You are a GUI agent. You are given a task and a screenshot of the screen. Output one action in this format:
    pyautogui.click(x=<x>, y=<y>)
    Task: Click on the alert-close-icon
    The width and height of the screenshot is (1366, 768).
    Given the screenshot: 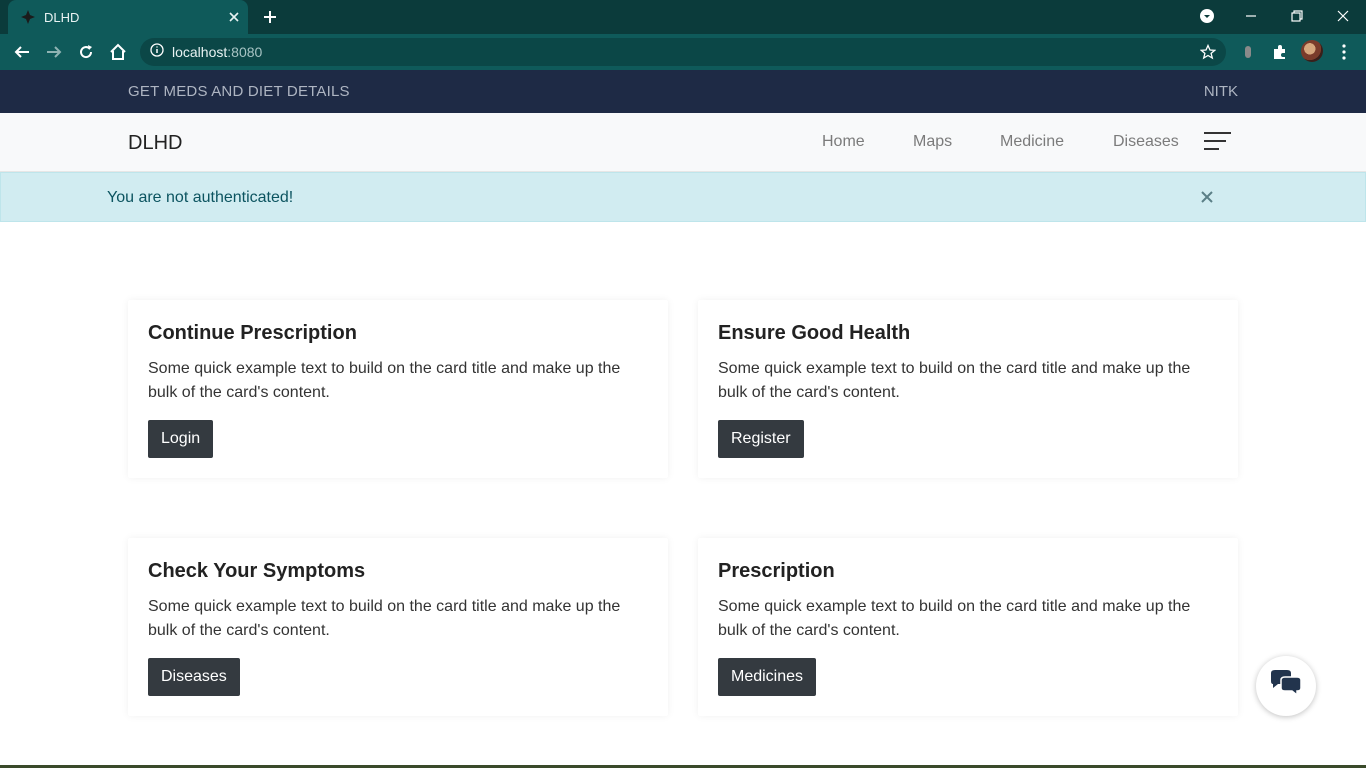 What is the action you would take?
    pyautogui.click(x=1208, y=198)
    